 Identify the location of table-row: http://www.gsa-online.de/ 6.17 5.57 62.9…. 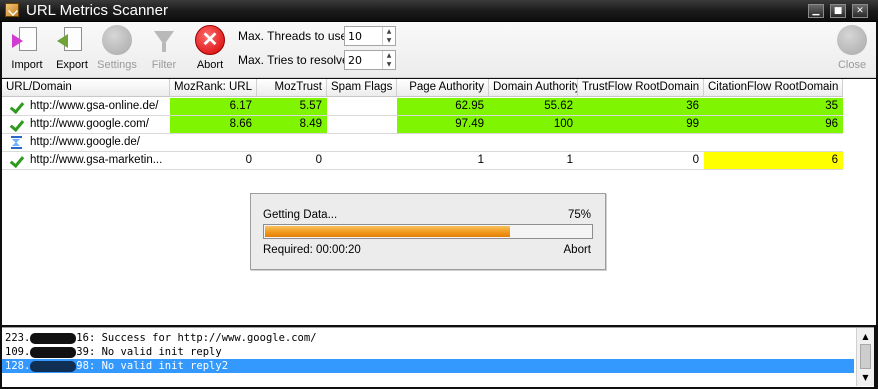
(439, 106).